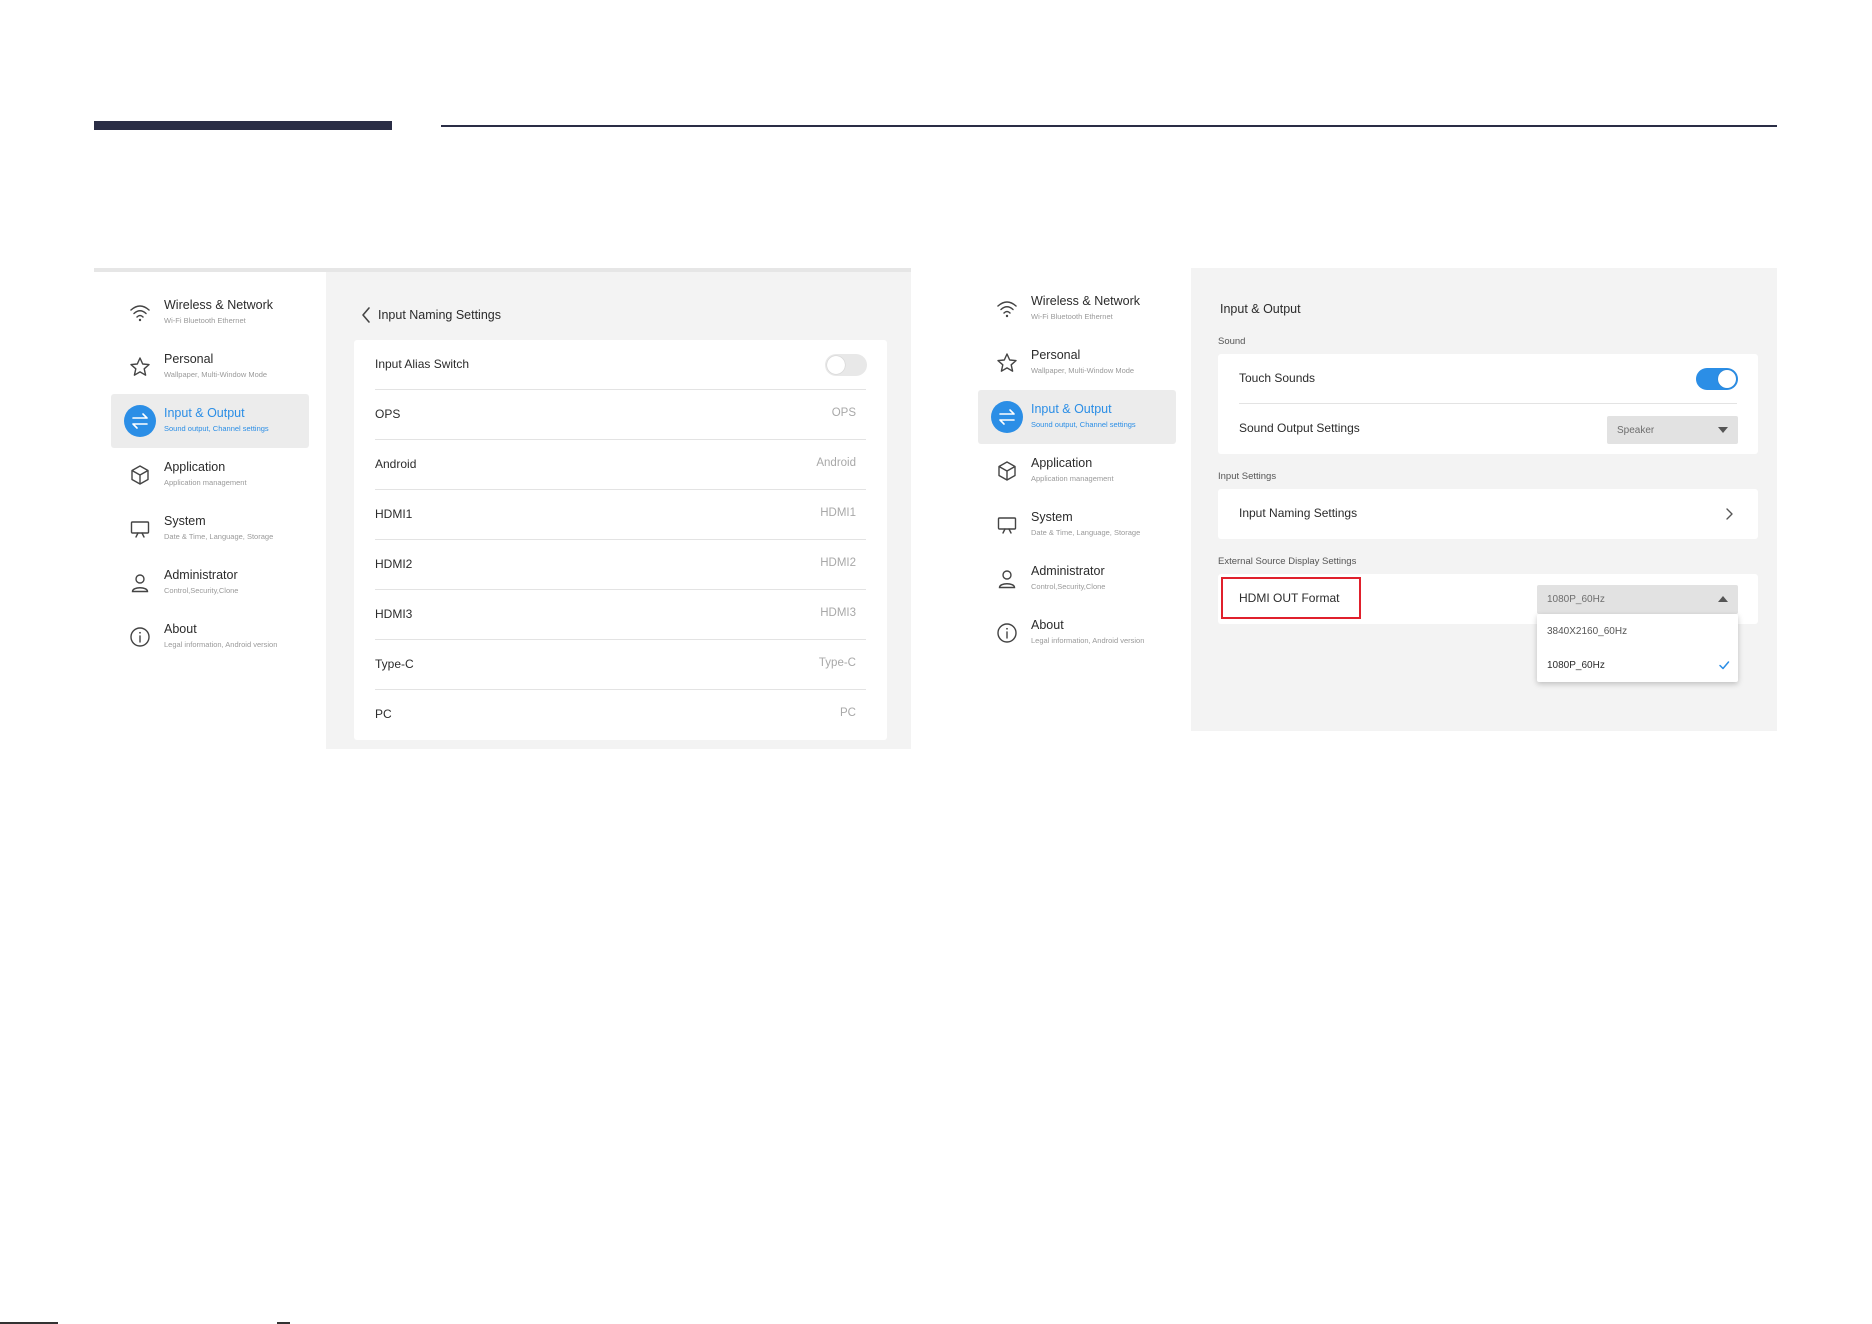  I want to click on hdmi-out-format-dropdown: 1080P_60Hz, so click(1637, 599).